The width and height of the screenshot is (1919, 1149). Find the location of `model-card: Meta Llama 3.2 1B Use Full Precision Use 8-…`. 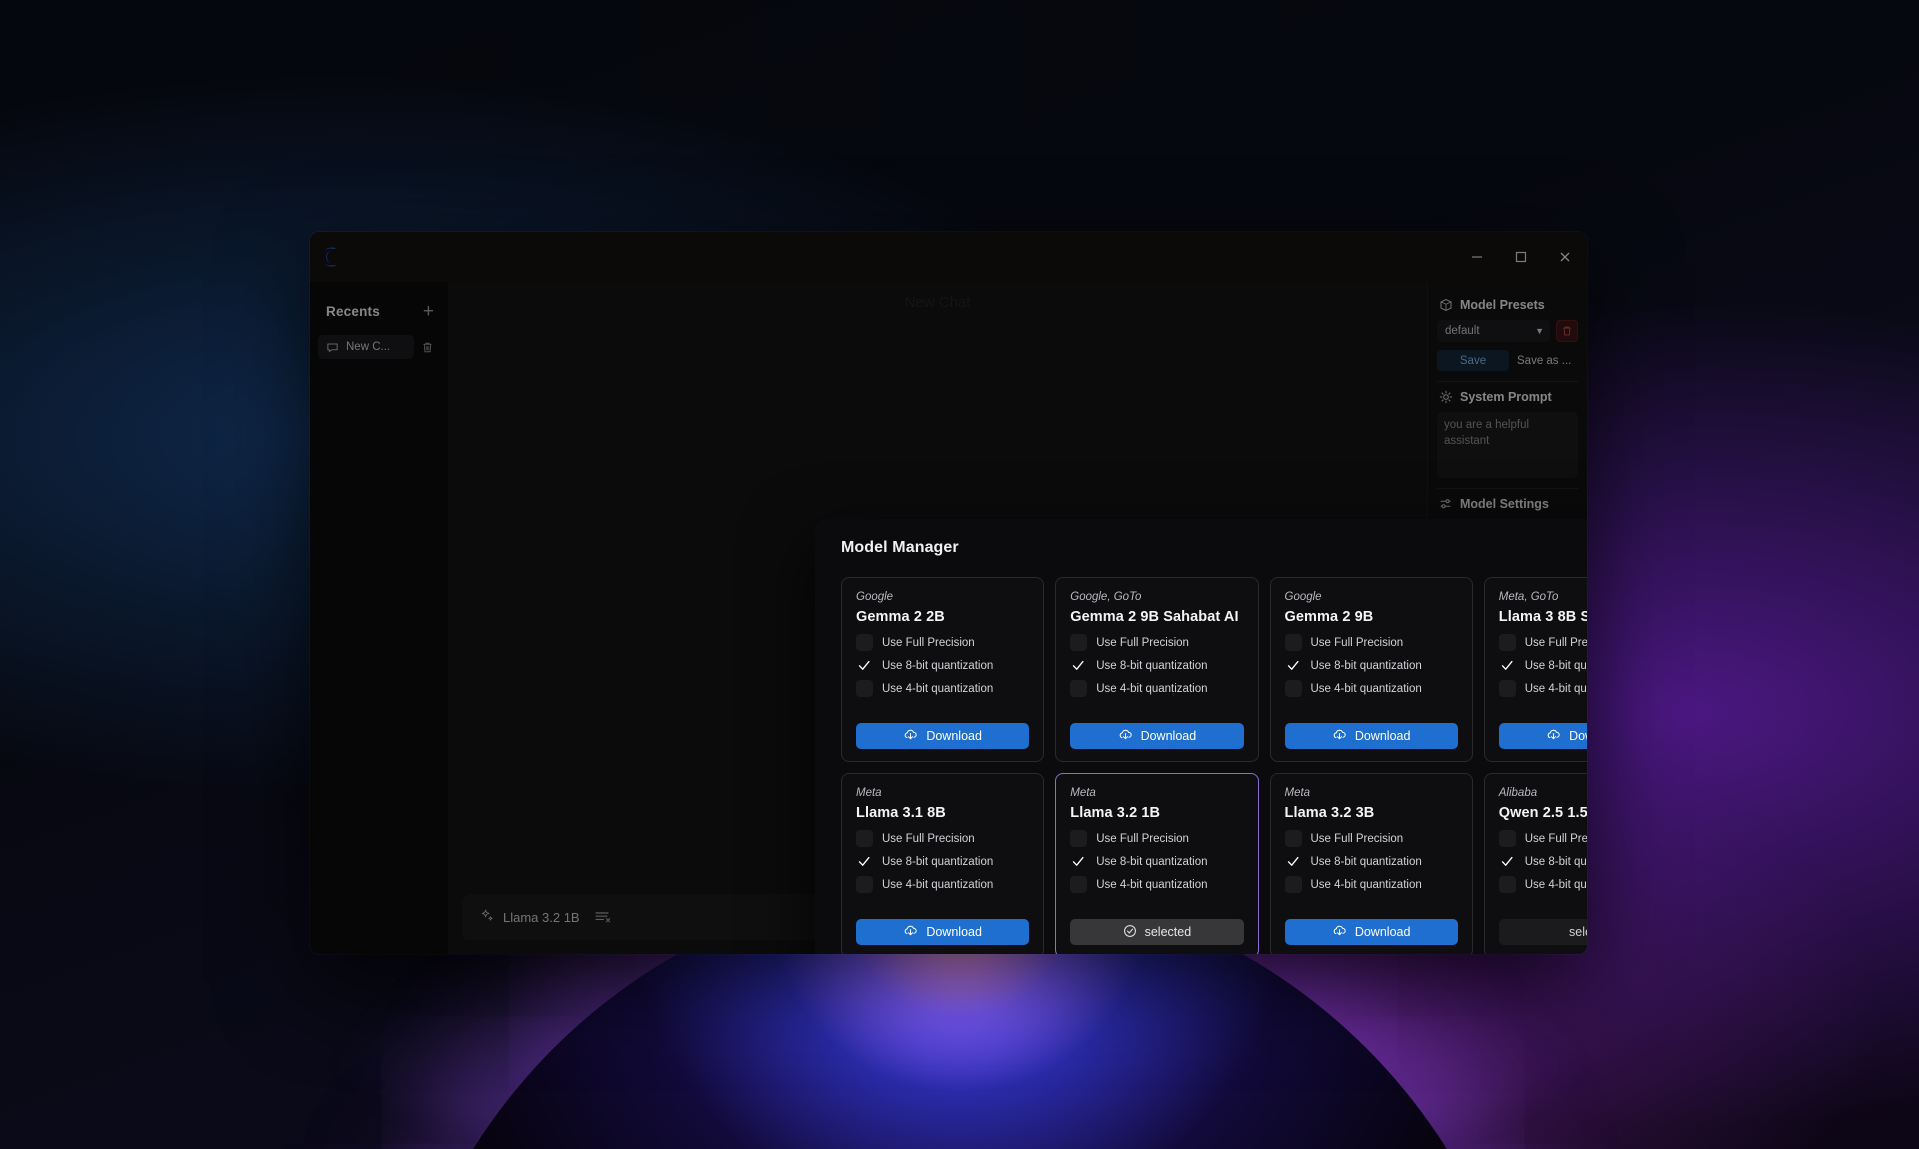

model-card: Meta Llama 3.2 1B Use Full Precision Use 8-… is located at coordinates (1157, 863).